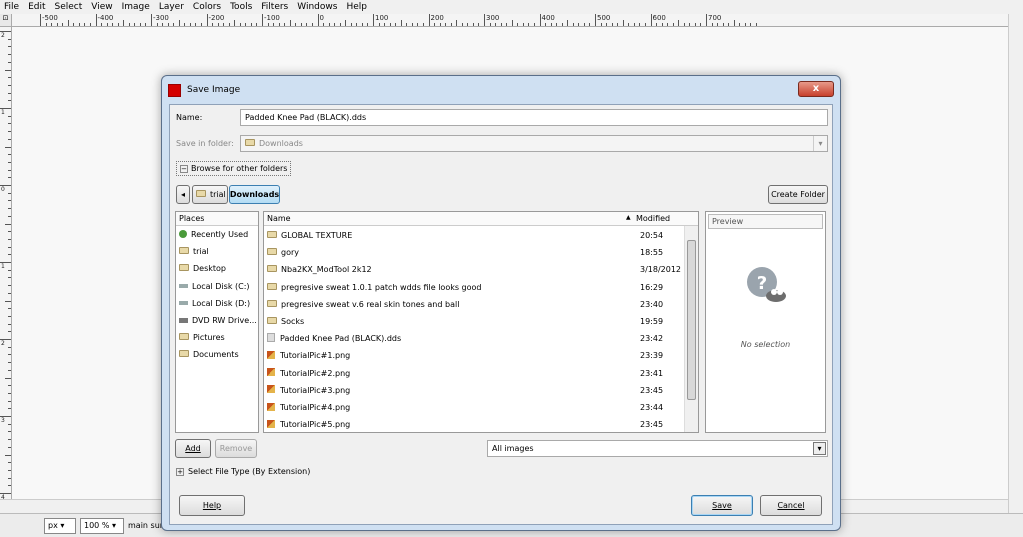 The width and height of the screenshot is (1023, 537). I want to click on gimp-app-icon, so click(174, 90).